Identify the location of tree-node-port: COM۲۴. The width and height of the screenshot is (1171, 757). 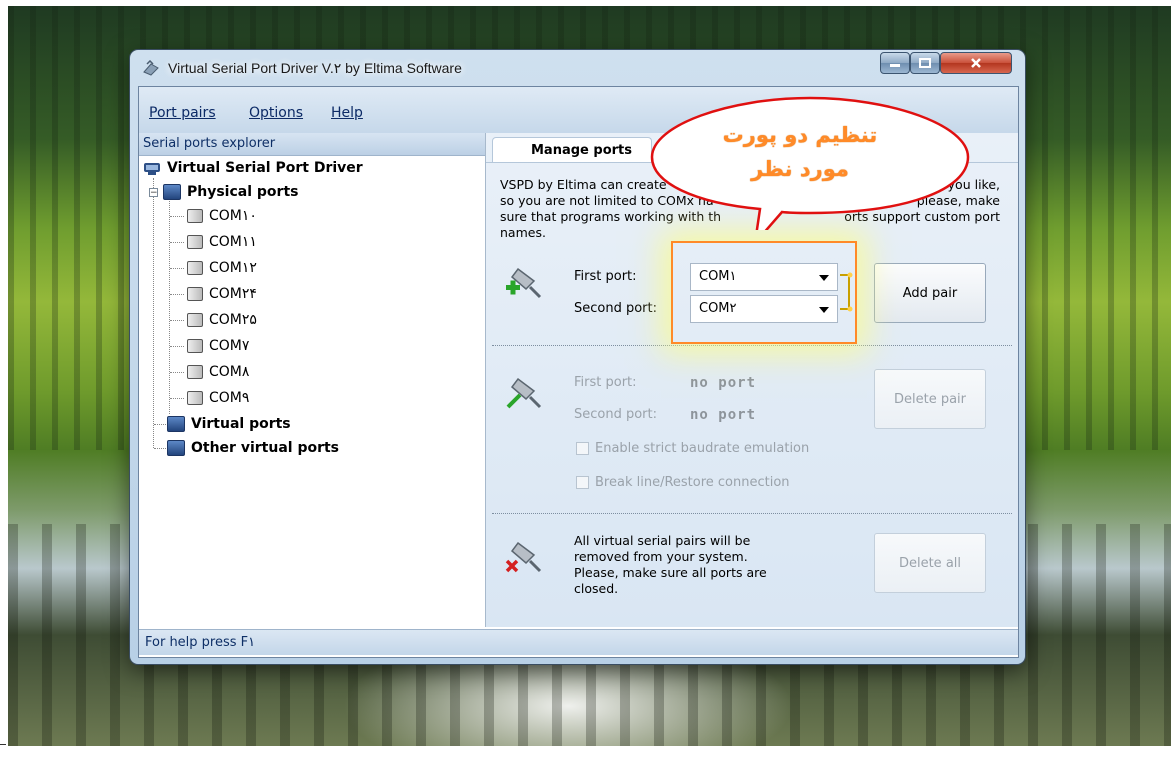
(222, 294).